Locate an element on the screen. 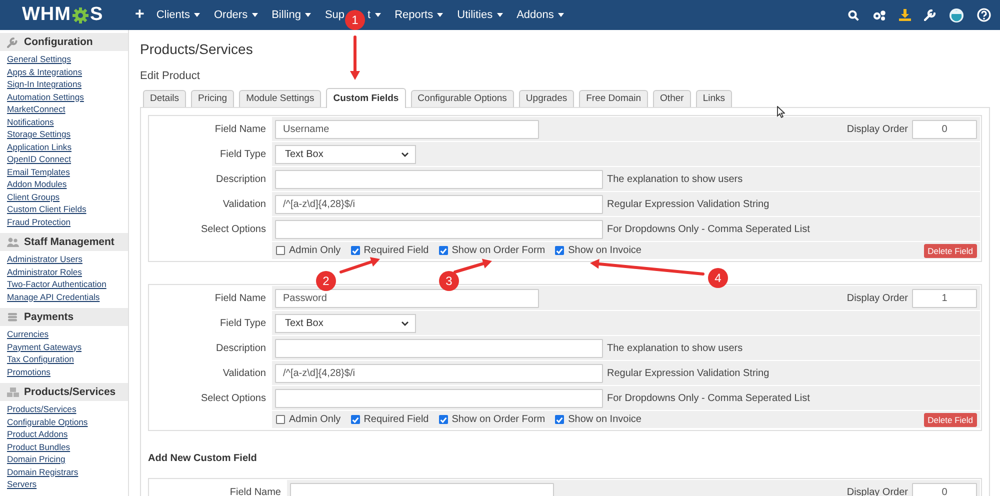  sidebar-link: Administrator Roles is located at coordinates (44, 272).